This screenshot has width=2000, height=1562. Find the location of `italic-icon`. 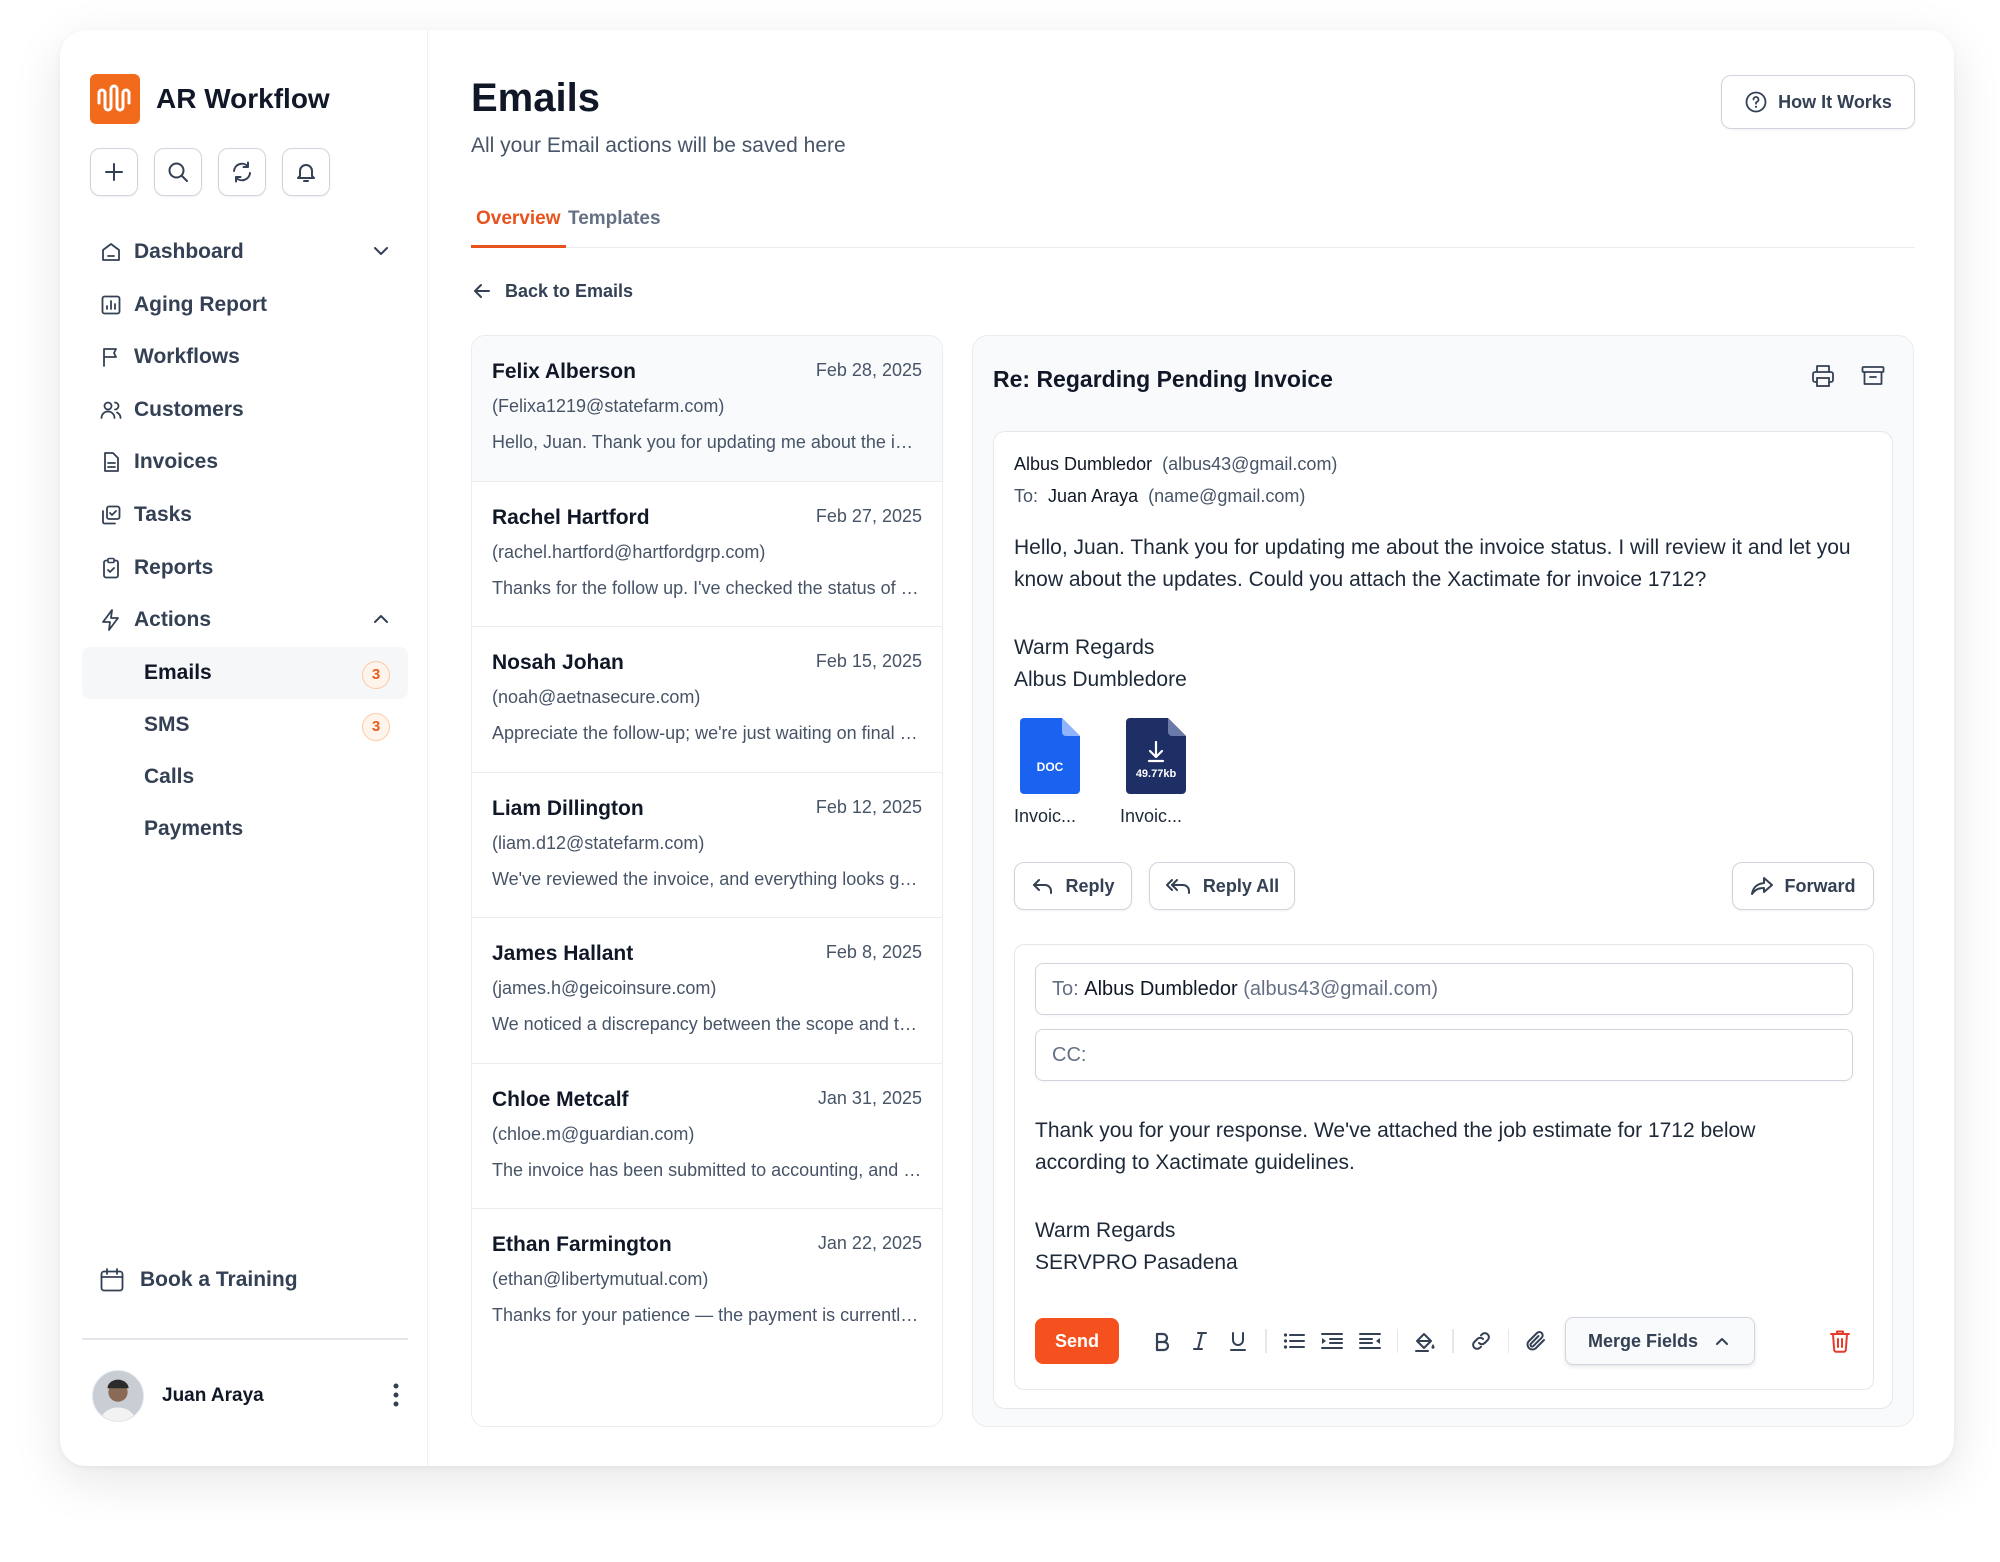

italic-icon is located at coordinates (1200, 1341).